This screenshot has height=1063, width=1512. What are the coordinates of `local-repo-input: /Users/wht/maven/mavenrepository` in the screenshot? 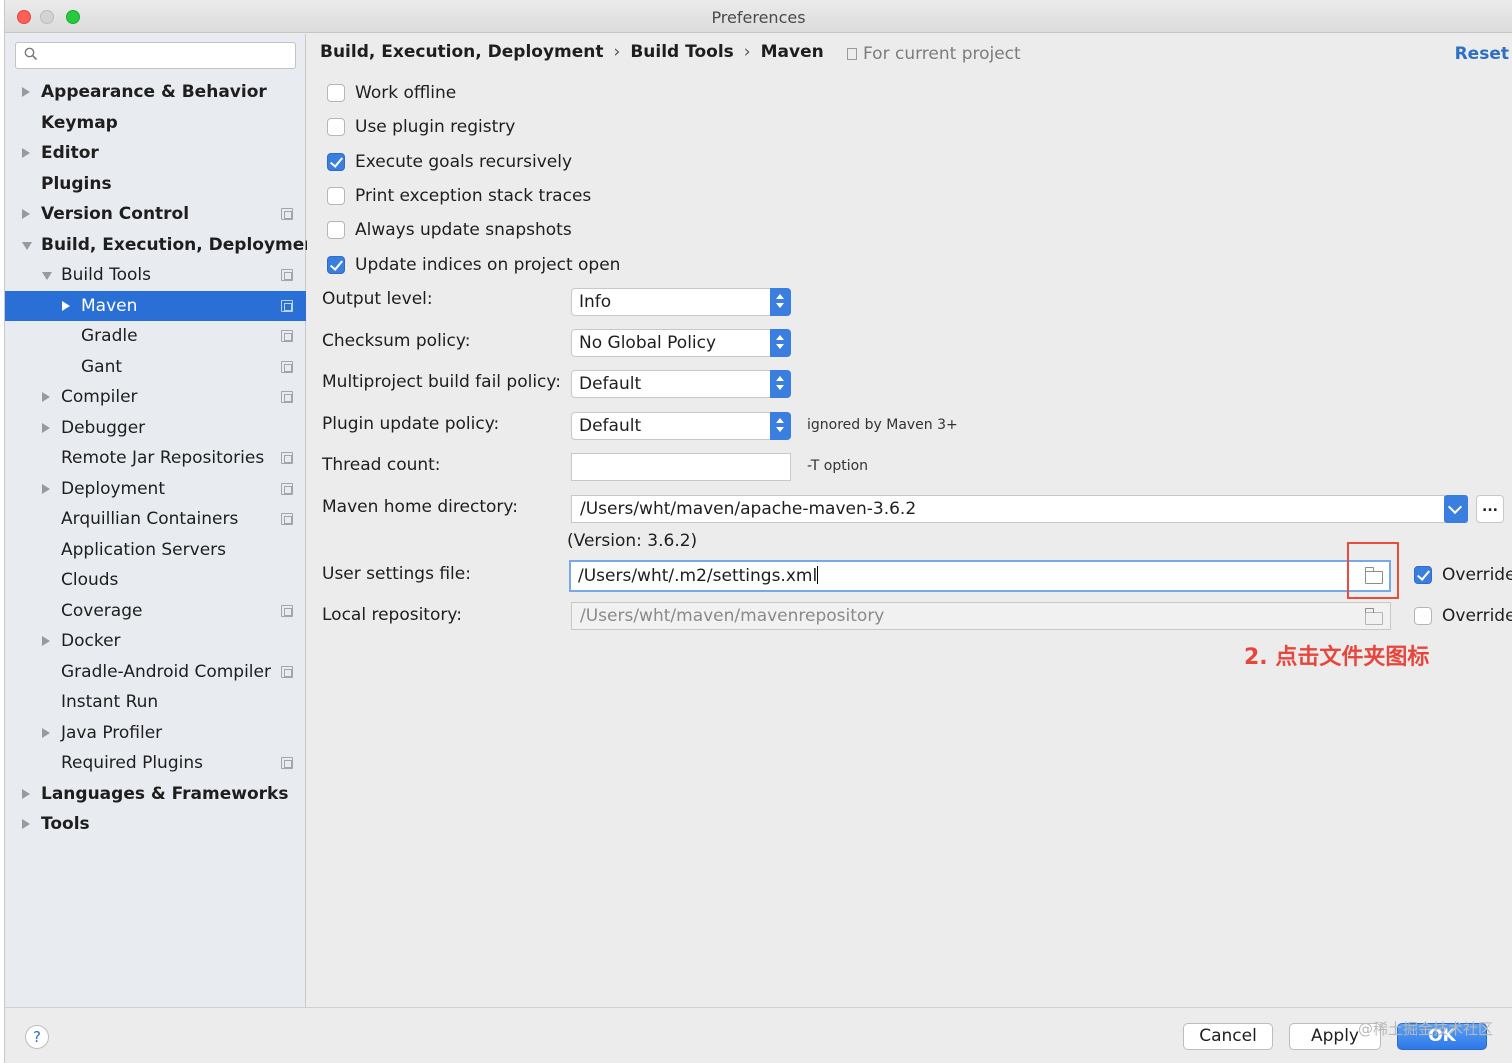 It's located at (981, 616).